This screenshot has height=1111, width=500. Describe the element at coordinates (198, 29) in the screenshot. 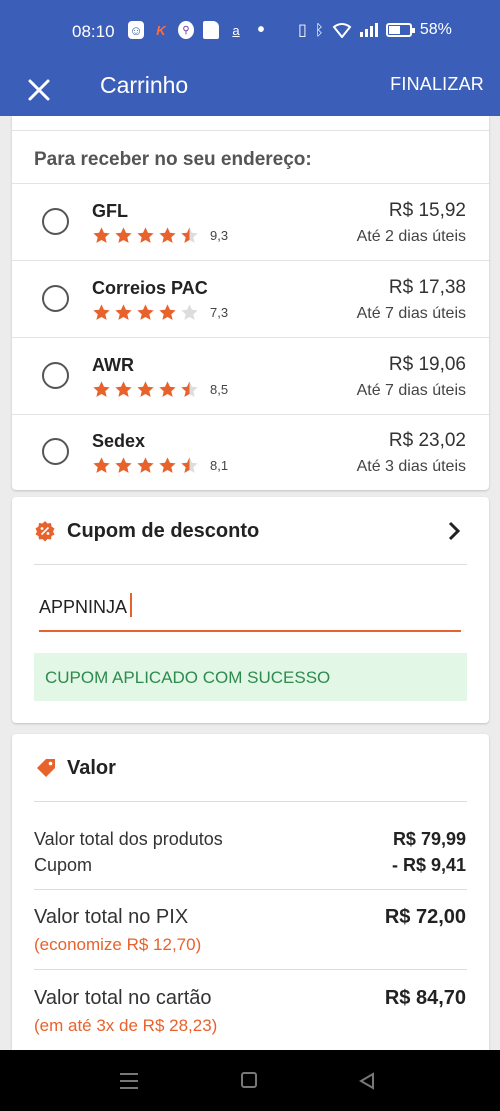

I see `notification-icons: ☺ K ⚲ a •` at that location.